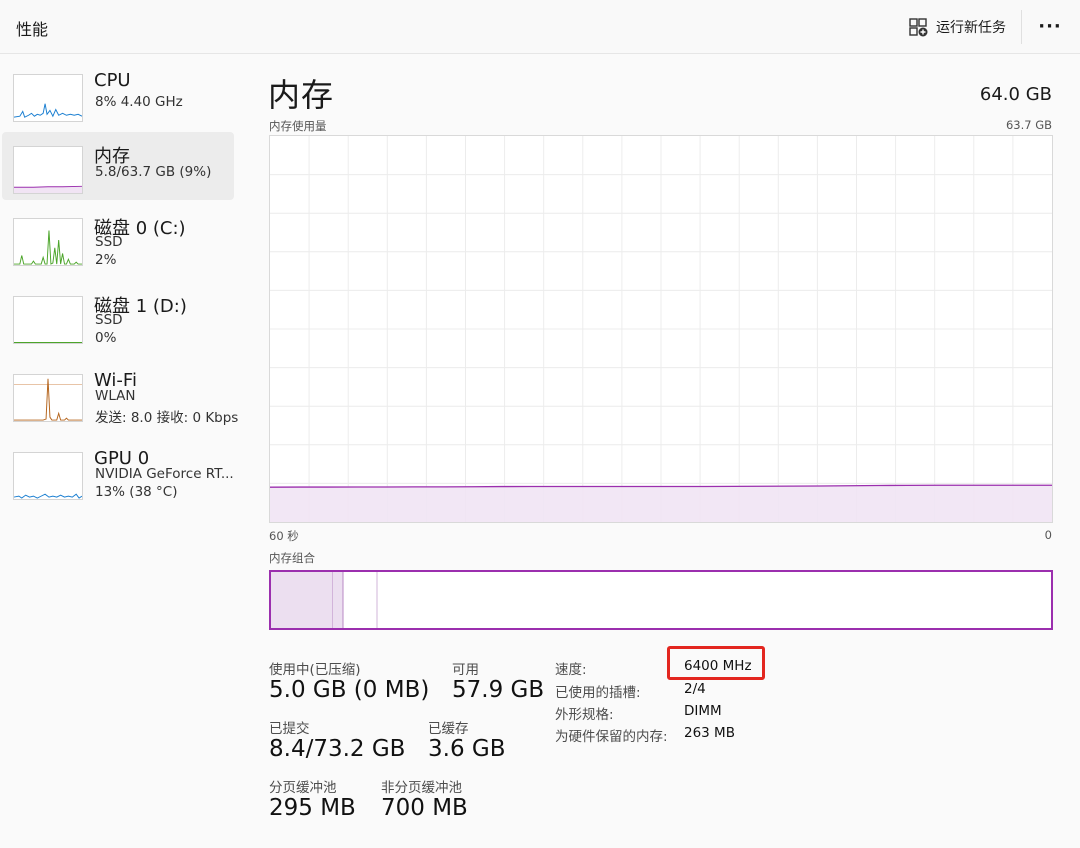 This screenshot has height=848, width=1080. I want to click on gpu-graph-thumbnail, so click(48, 476).